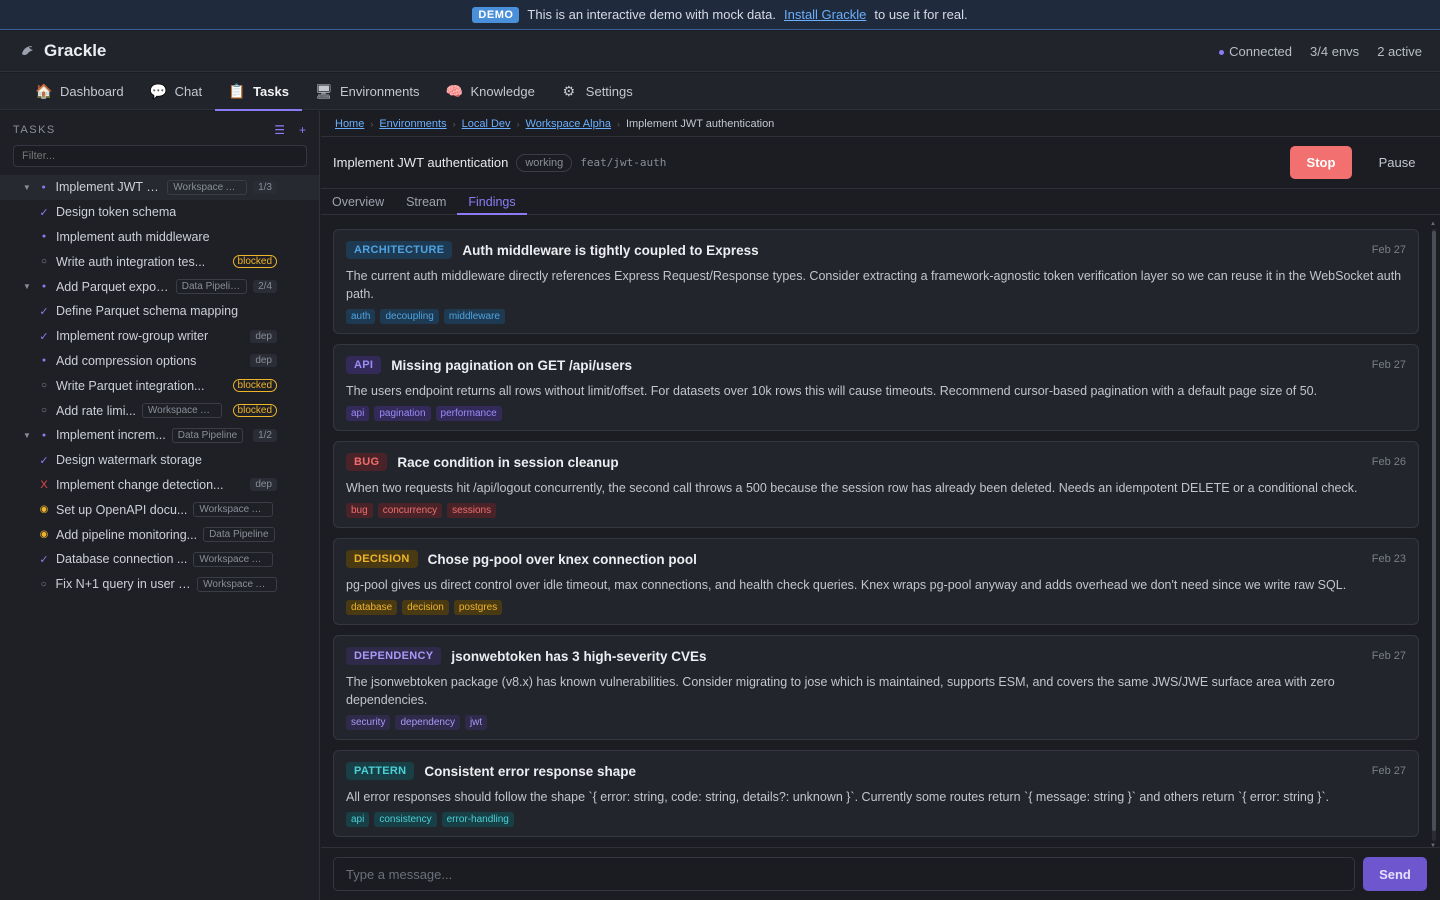 The width and height of the screenshot is (1440, 900). Describe the element at coordinates (258, 92) in the screenshot. I see `tab-tasks: 📋 Tasks` at that location.